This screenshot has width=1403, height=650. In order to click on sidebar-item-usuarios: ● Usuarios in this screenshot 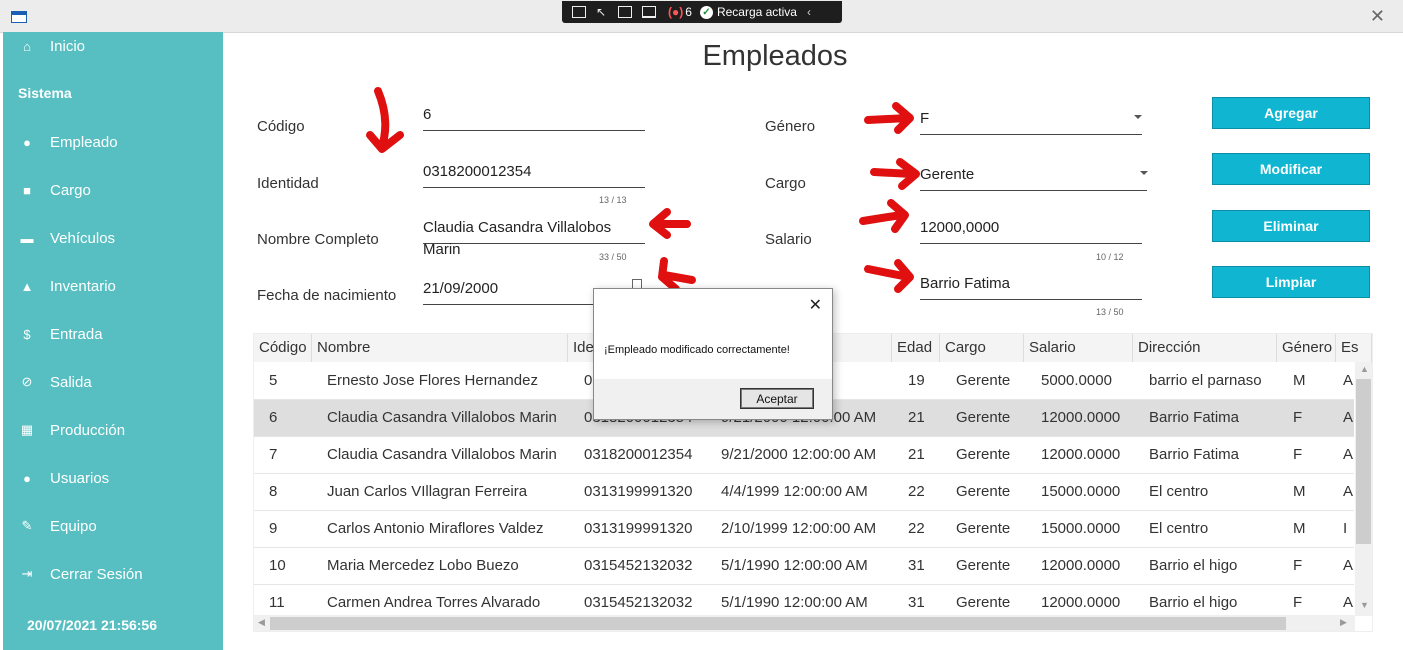, I will do `click(113, 478)`.